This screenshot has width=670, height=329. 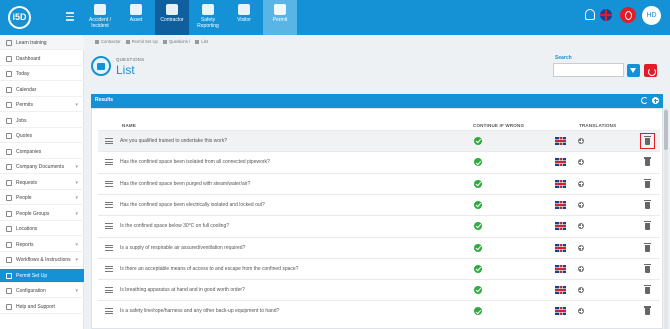 What do you see at coordinates (19, 17) in the screenshot?
I see `app-logo: i5D` at bounding box center [19, 17].